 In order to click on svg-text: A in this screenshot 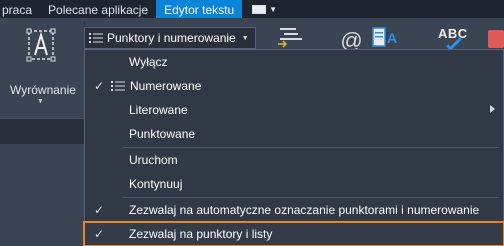, I will do `click(392, 38)`.